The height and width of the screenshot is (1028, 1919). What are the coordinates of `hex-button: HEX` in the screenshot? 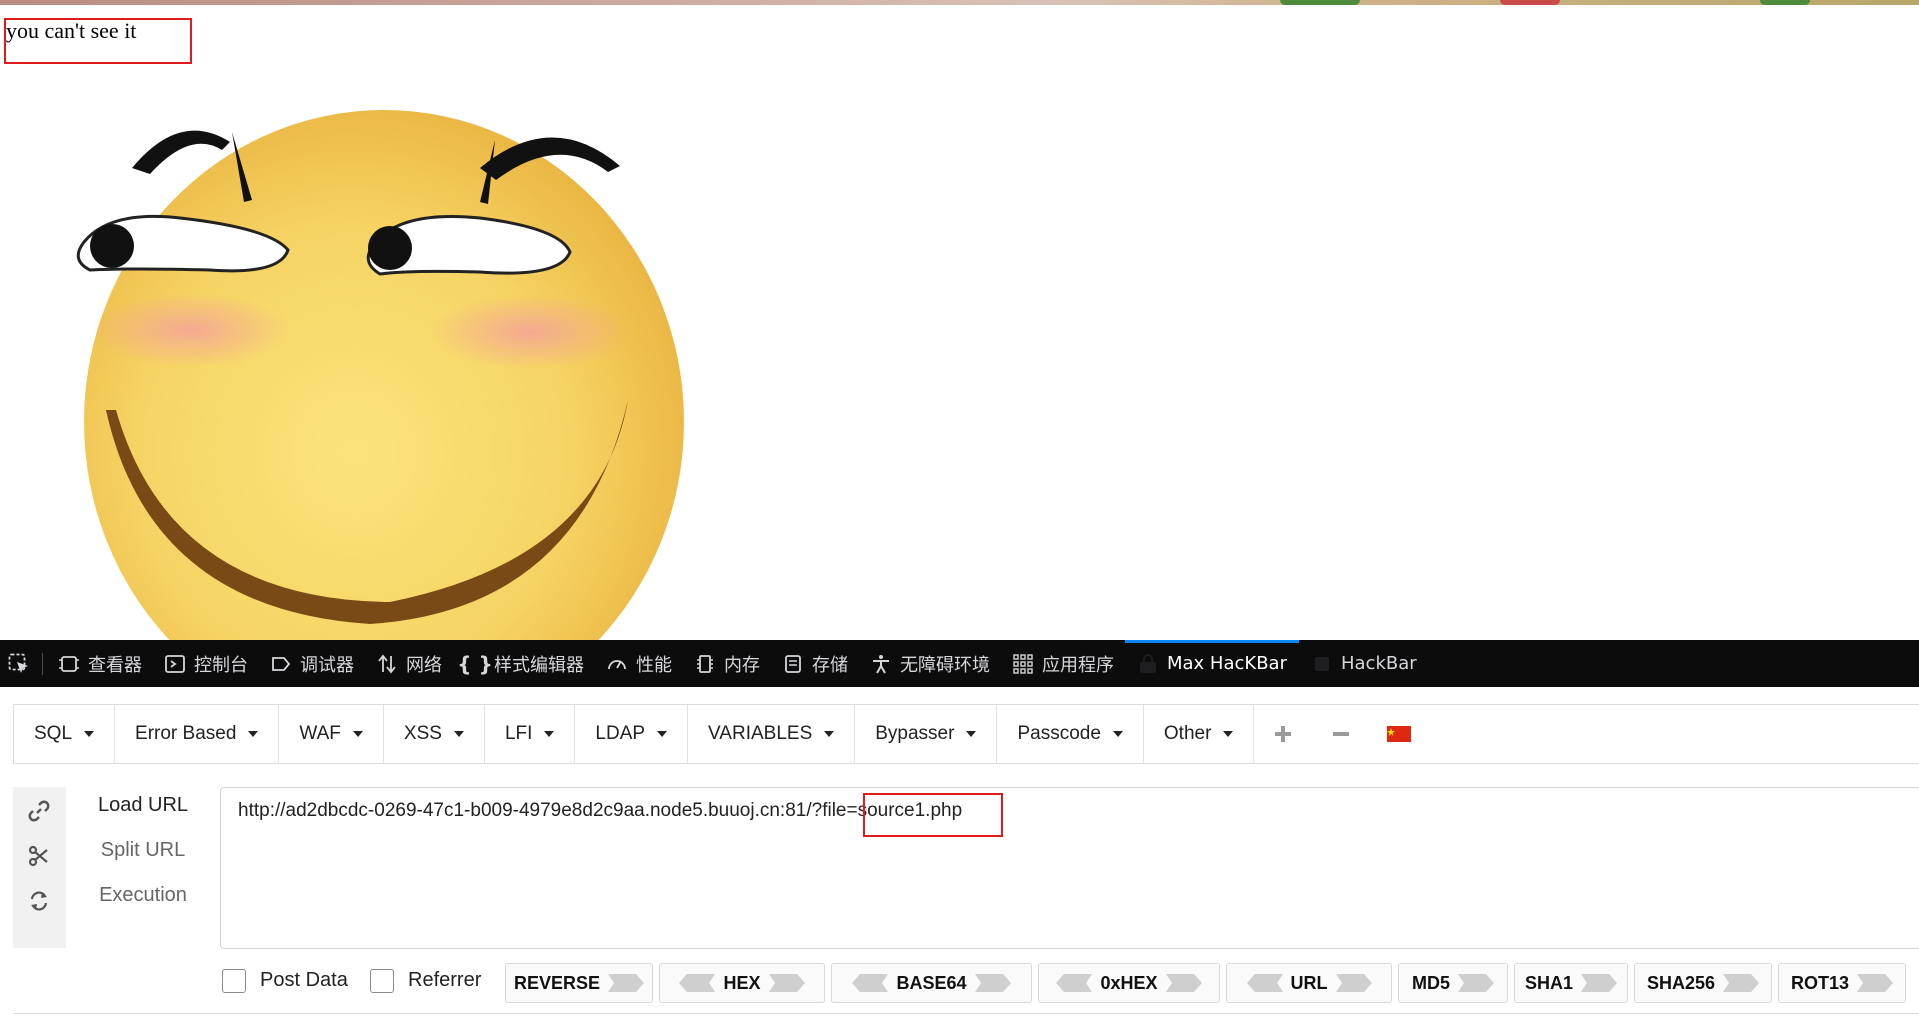 It's located at (742, 983).